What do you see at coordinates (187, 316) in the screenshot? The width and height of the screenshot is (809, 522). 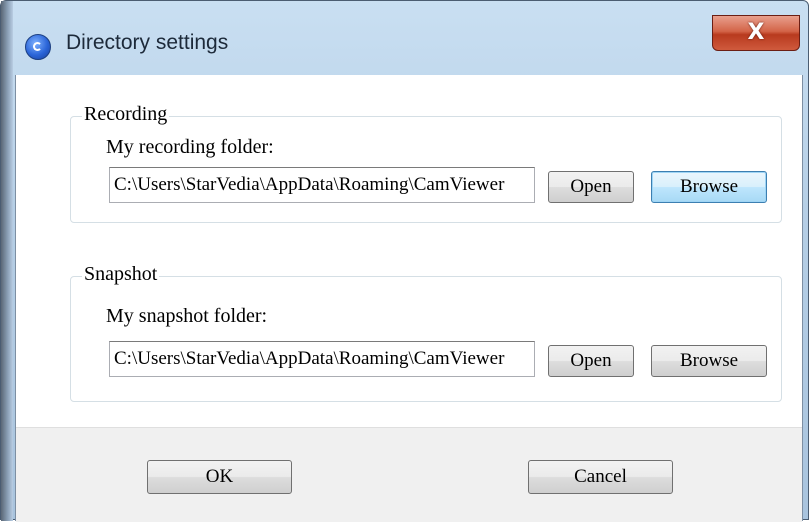 I see `snapshot-folder-label: My snapshot folder:` at bounding box center [187, 316].